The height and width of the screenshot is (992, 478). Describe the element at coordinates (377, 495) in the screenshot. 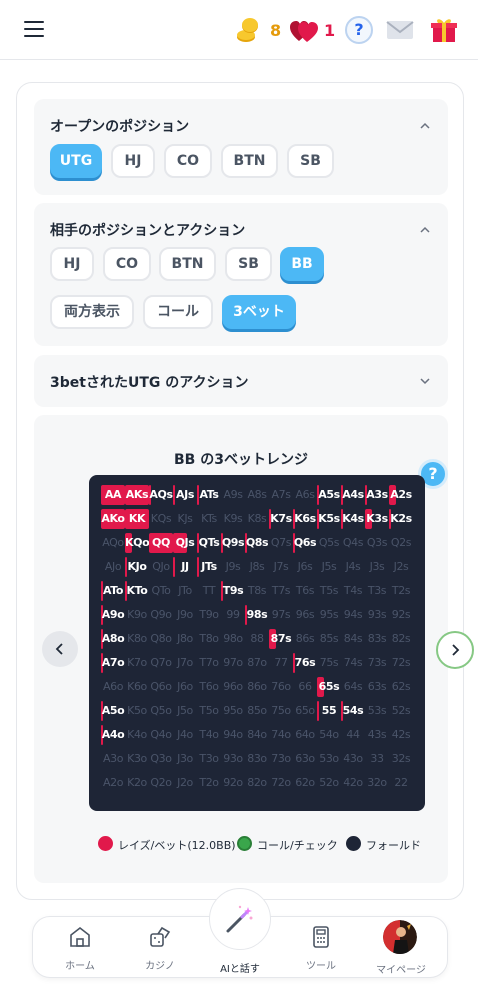

I see `hand-cell-A3s: A3s` at that location.